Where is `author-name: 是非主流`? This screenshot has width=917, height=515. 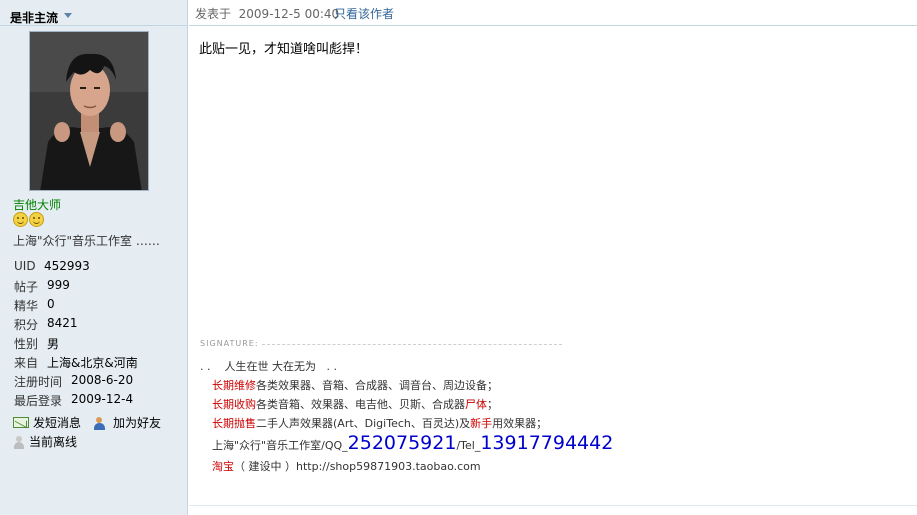 author-name: 是非主流 is located at coordinates (34, 17).